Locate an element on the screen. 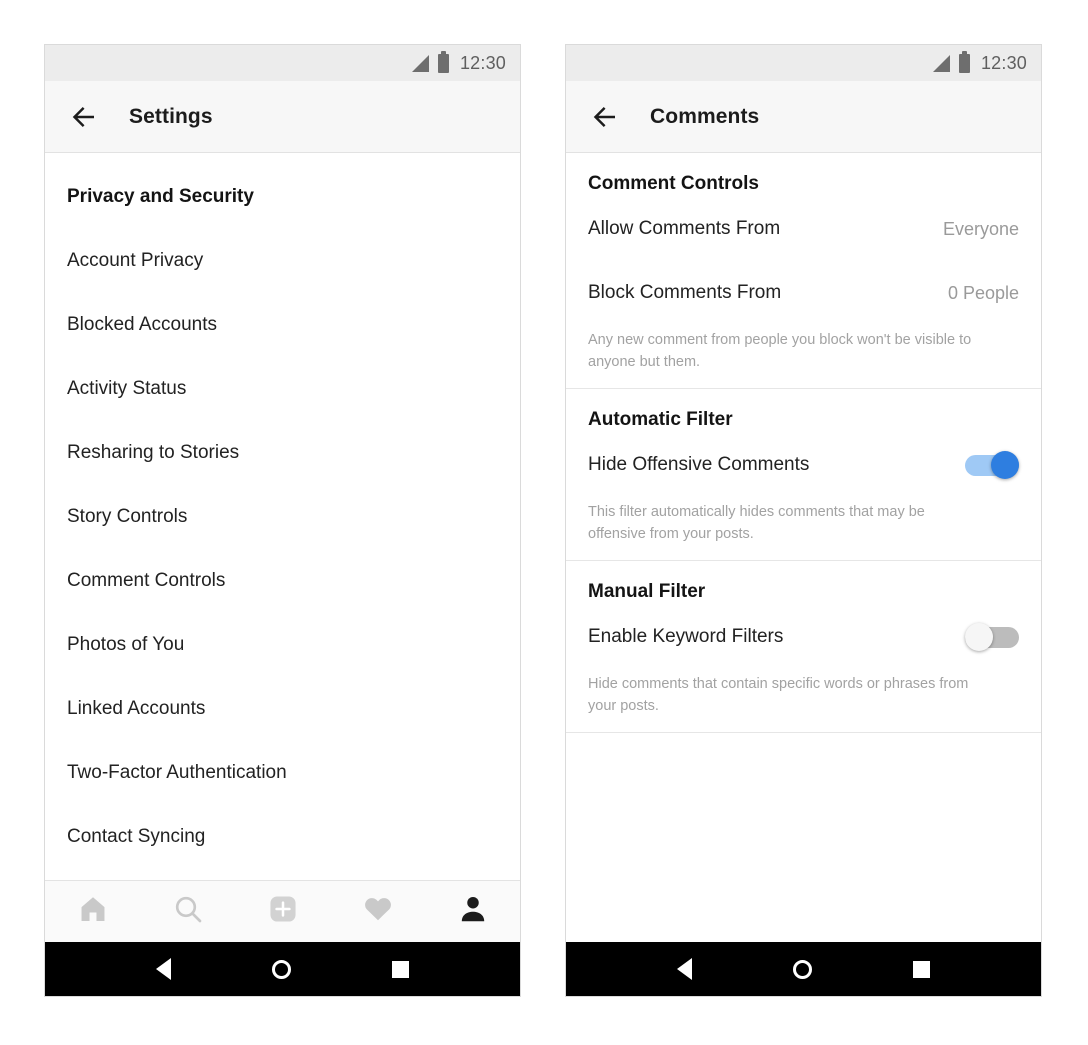 This screenshot has height=1045, width=1088. toggle-hide-offensive-comments is located at coordinates (992, 464).